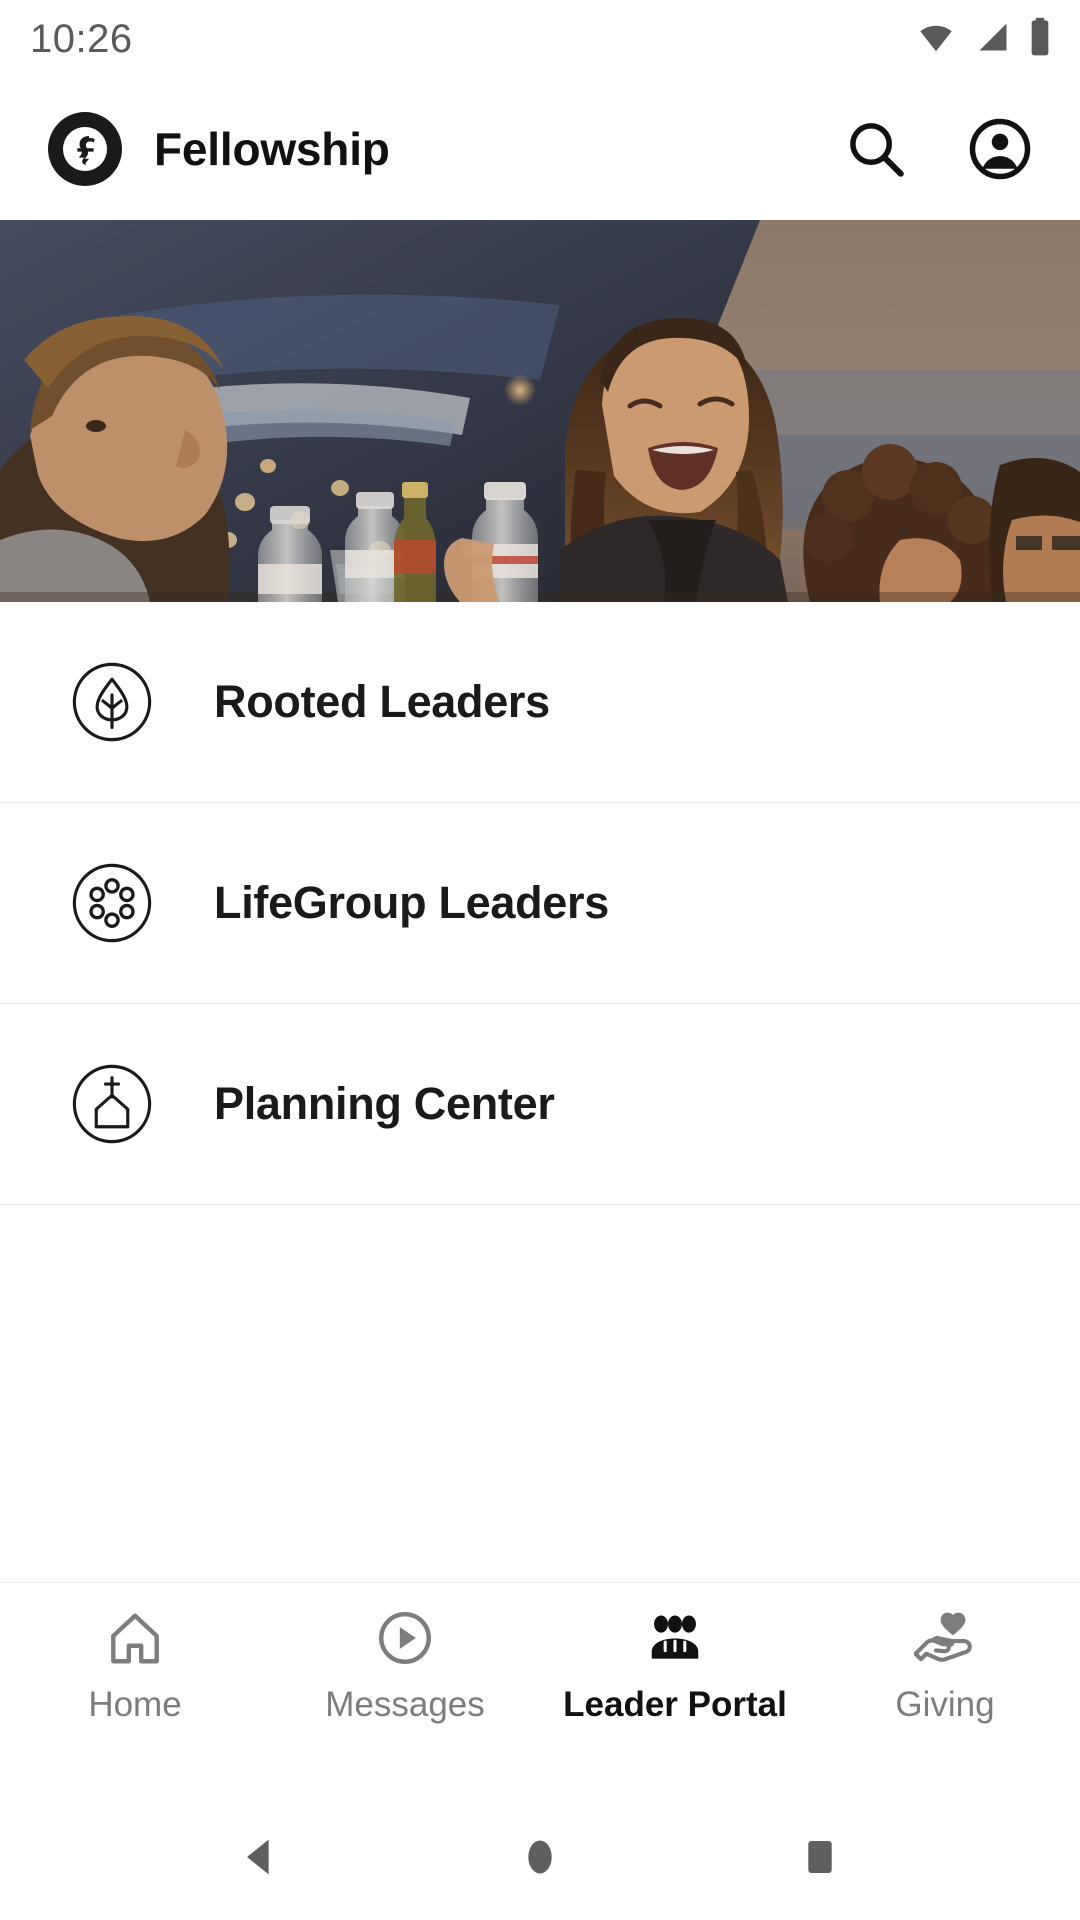  Describe the element at coordinates (135, 1704) in the screenshot. I see `tab-label: Home` at that location.